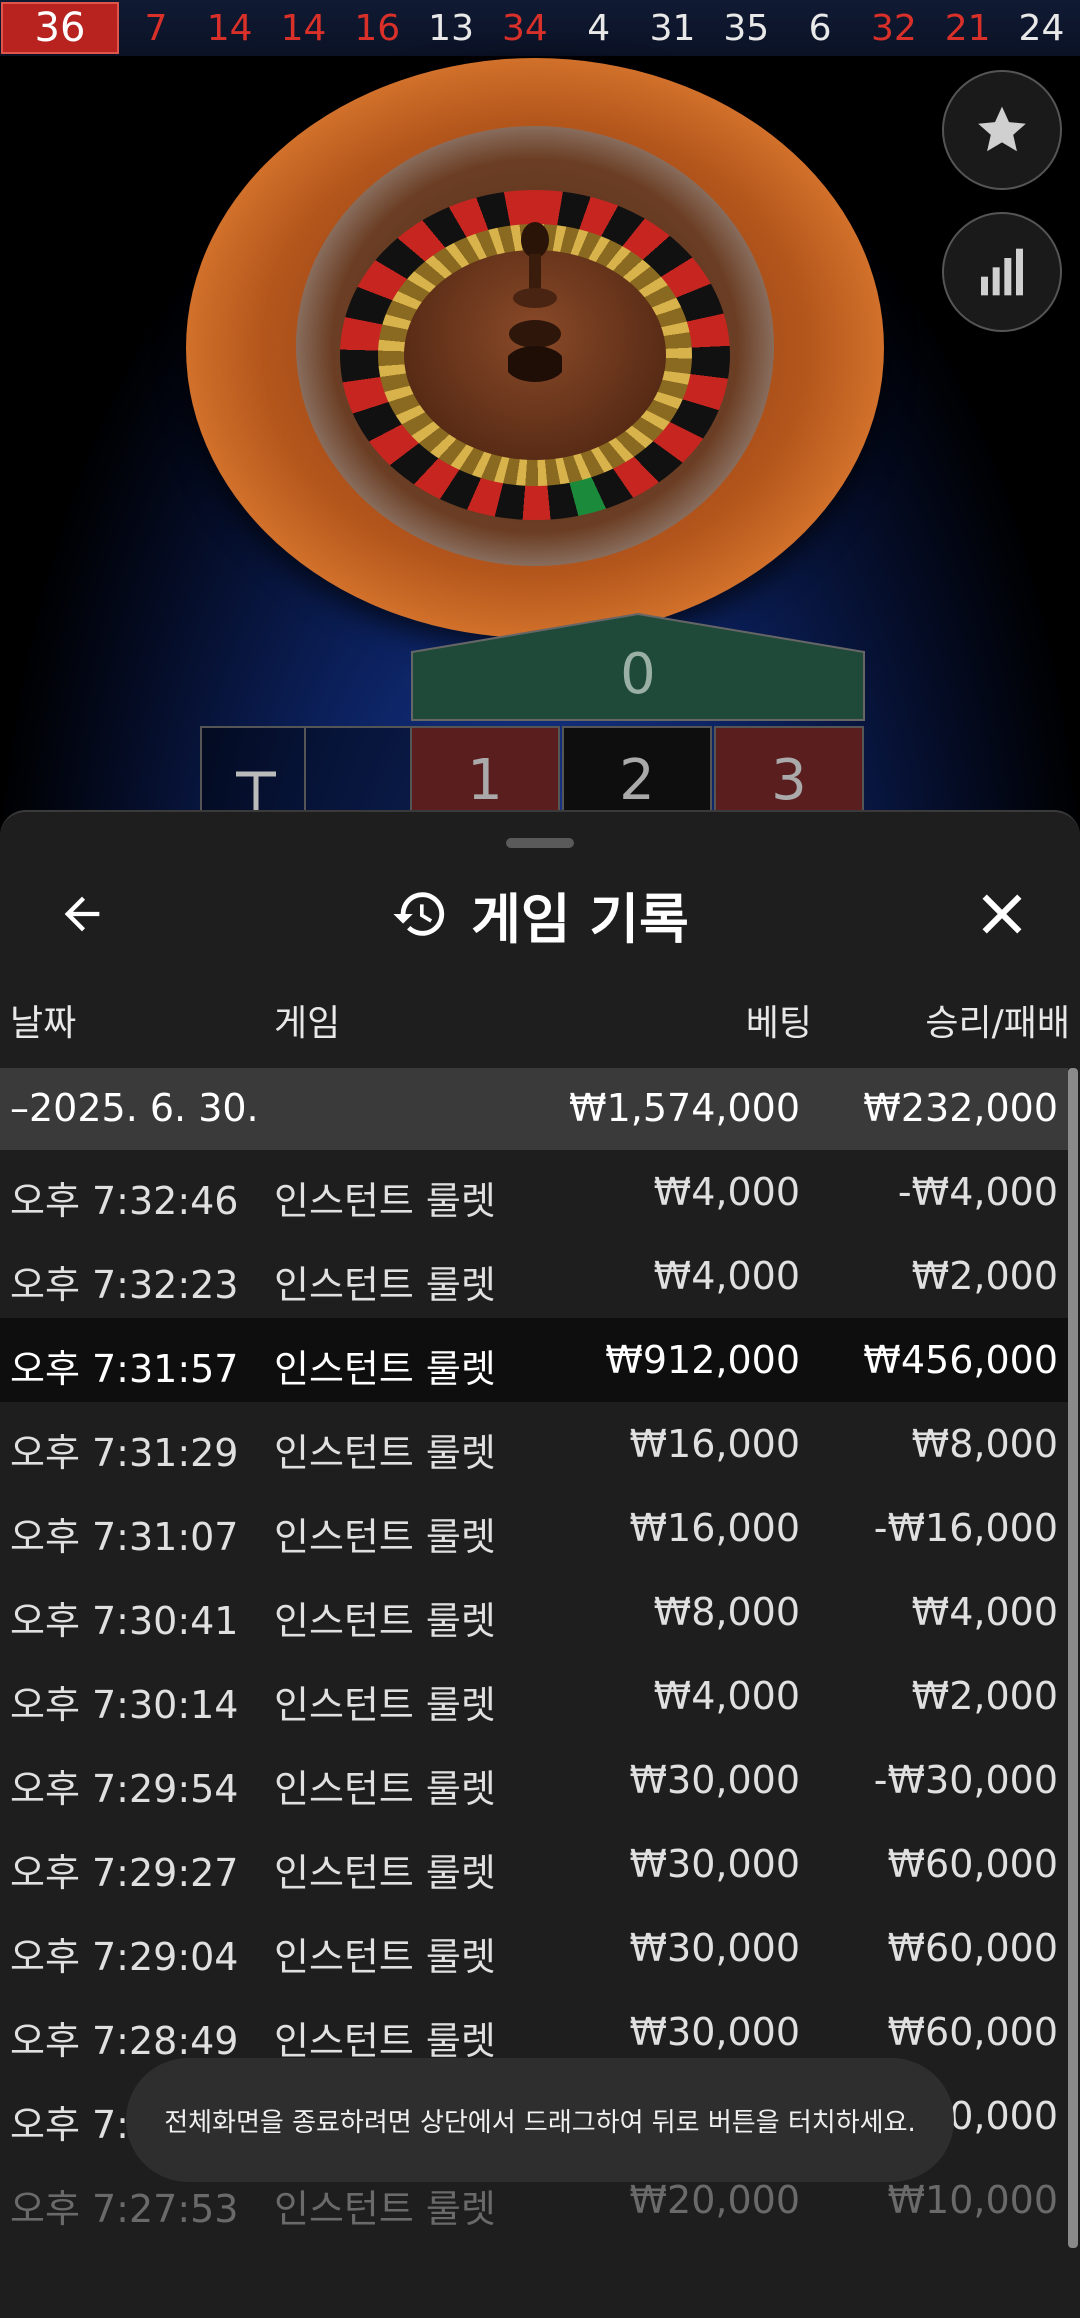 The height and width of the screenshot is (2318, 1080). What do you see at coordinates (534, 1444) in the screenshot?
I see `table-row: 오후 7:31:29 인스턴트 룰렛 ₩16,000 ₩8,000` at bounding box center [534, 1444].